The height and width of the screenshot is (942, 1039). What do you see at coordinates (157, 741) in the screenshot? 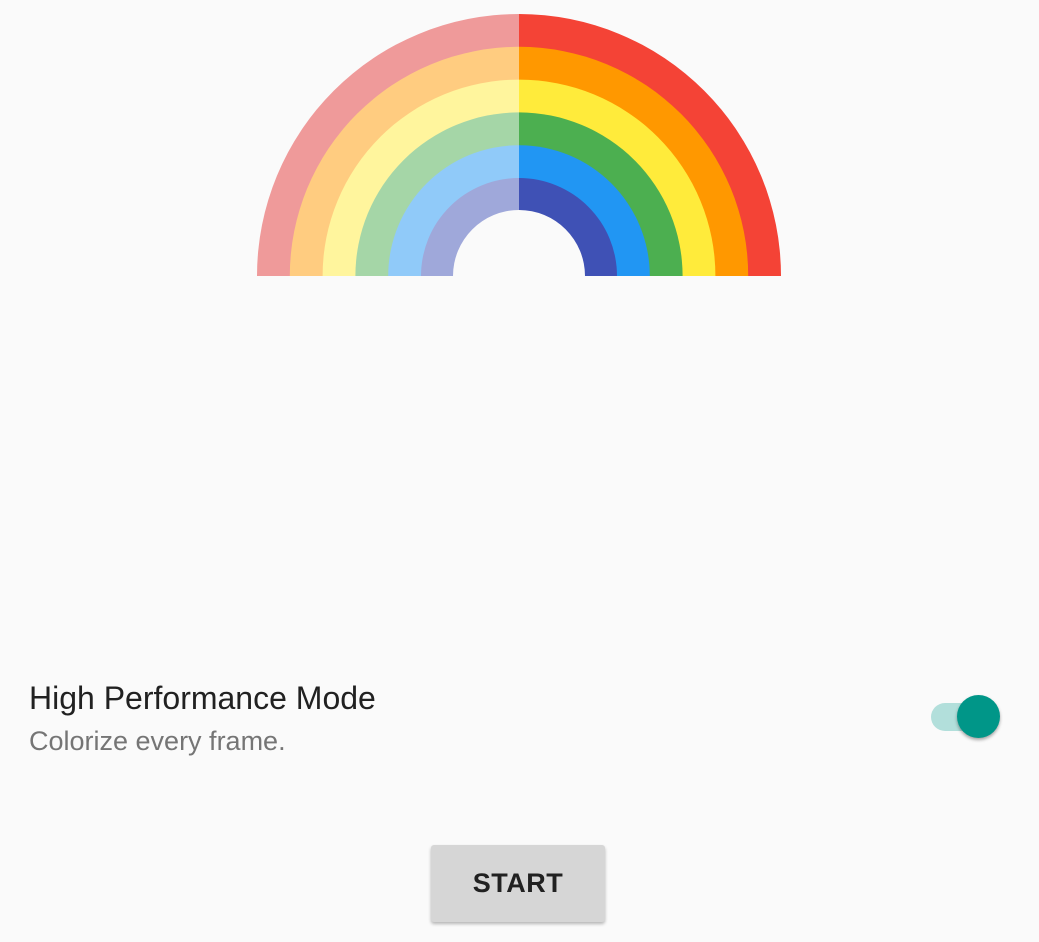
I see `setting-subtitle: Colorize every frame.` at bounding box center [157, 741].